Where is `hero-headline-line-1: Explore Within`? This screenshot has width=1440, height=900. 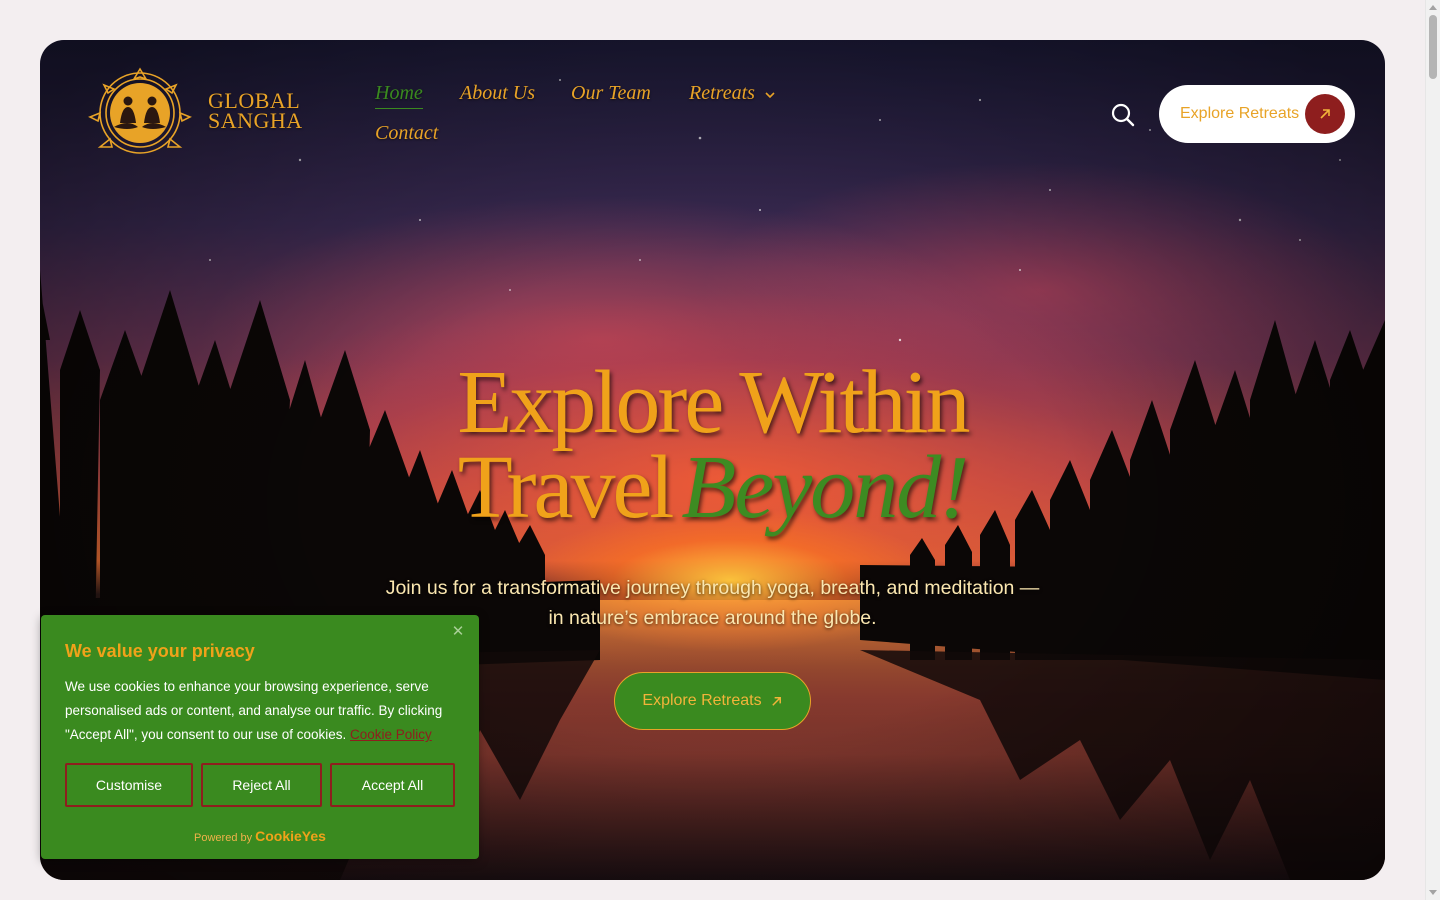
hero-headline-line-1: Explore Within is located at coordinates (713, 402).